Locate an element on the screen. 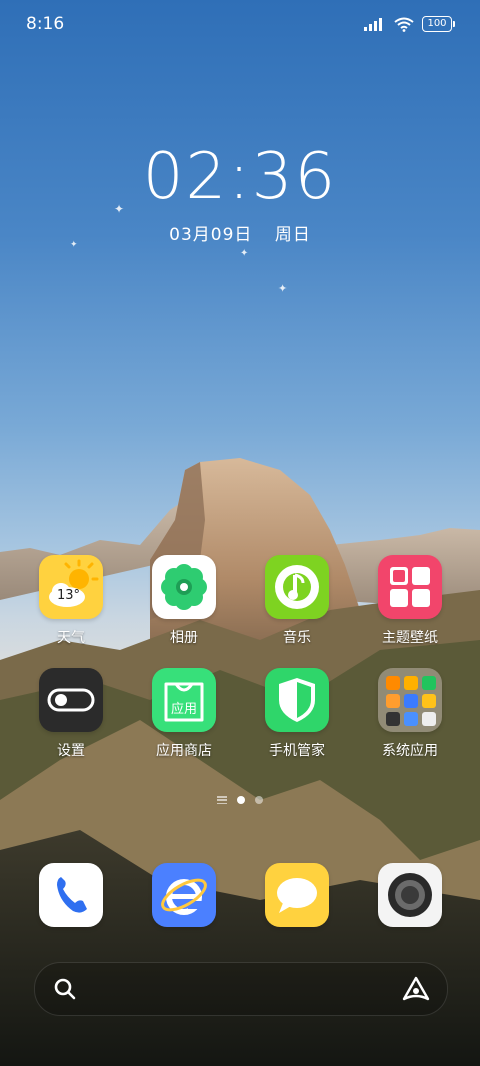 The width and height of the screenshot is (480, 1066). page-indicator is located at coordinates (240, 800).